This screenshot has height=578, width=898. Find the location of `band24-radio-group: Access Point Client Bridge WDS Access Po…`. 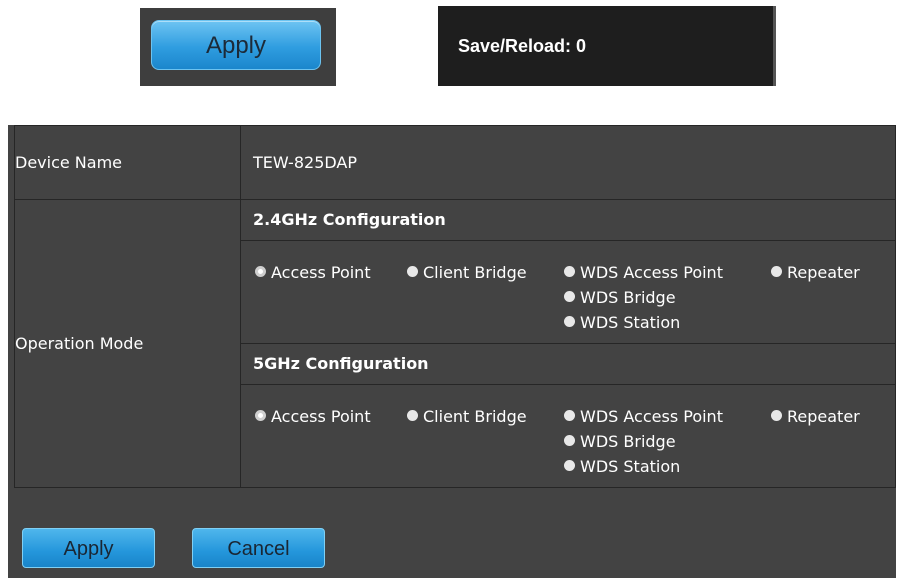

band24-radio-group: Access Point Client Bridge WDS Access Po… is located at coordinates (568, 292).